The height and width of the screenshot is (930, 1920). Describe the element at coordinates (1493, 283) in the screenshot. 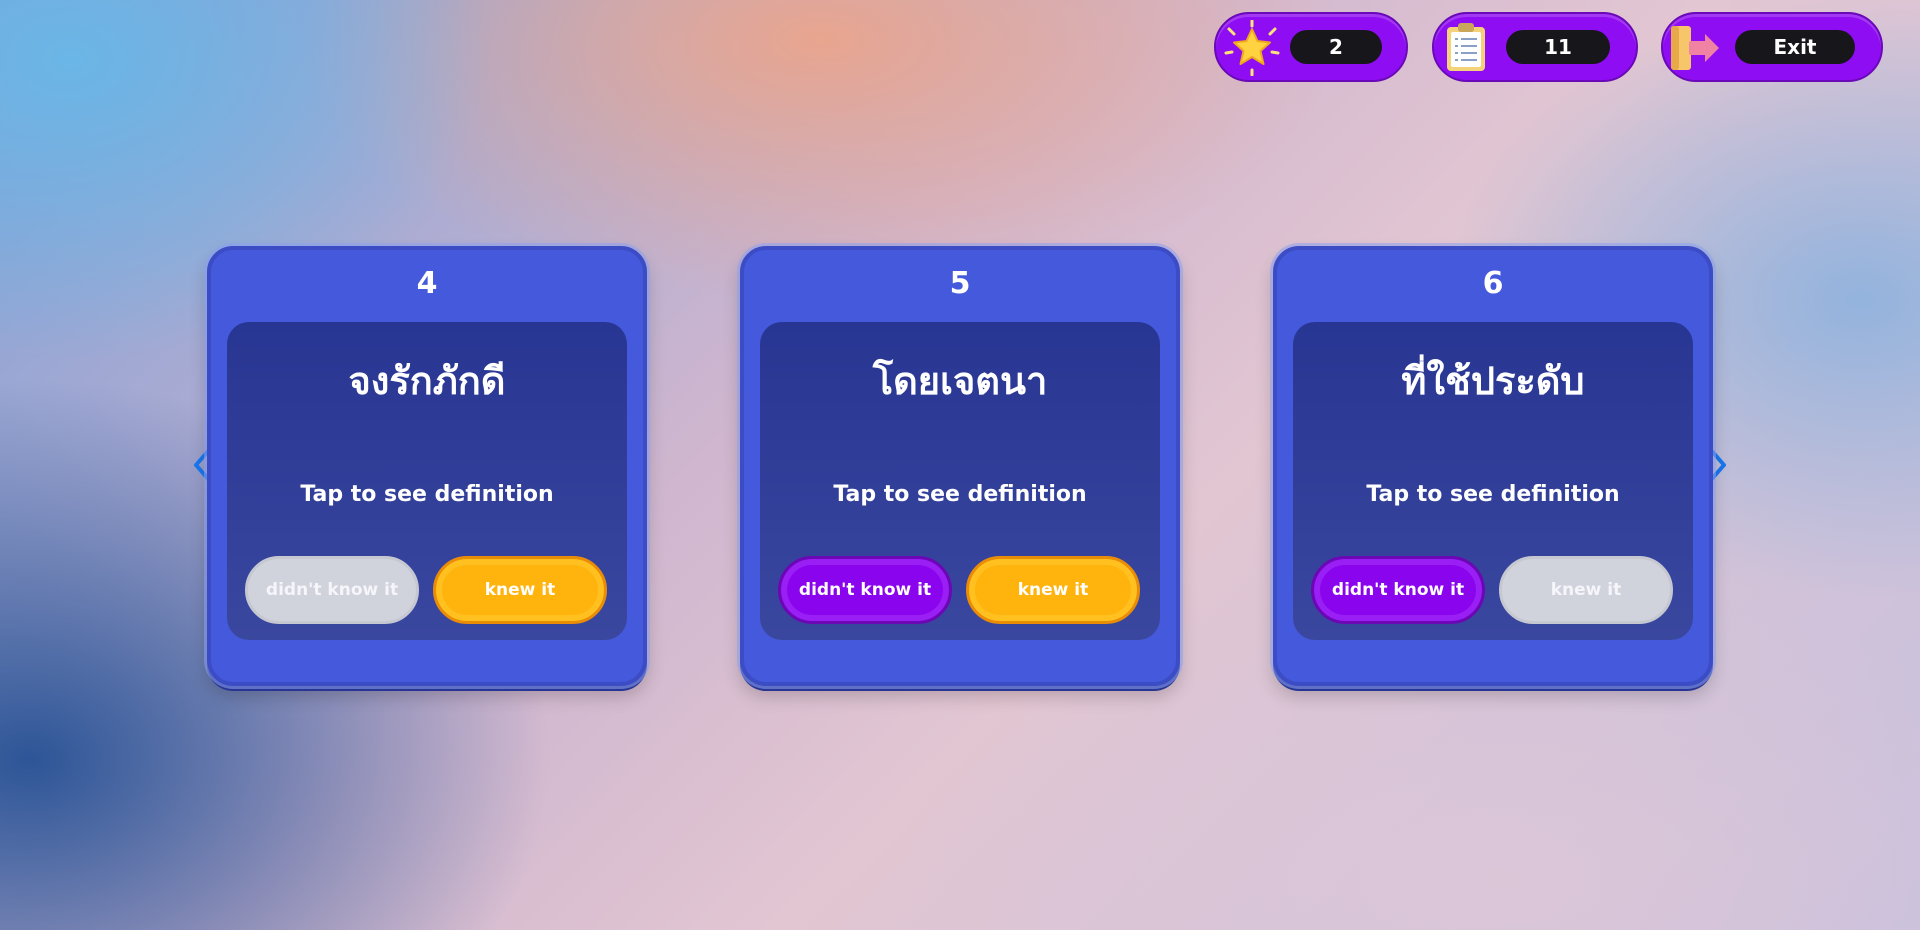

I see `card-number: 6` at that location.